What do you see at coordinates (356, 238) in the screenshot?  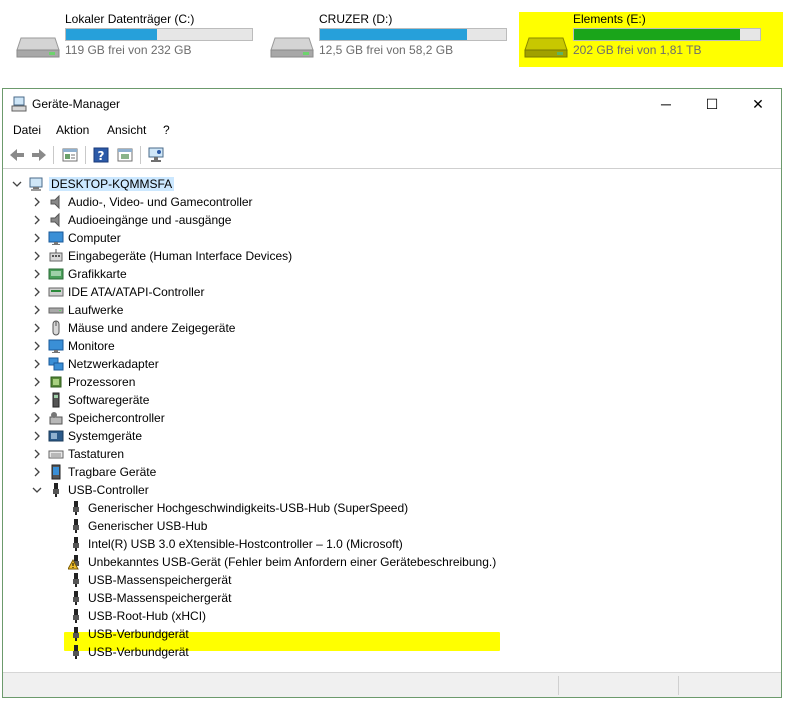 I see `tree-category: Computer` at bounding box center [356, 238].